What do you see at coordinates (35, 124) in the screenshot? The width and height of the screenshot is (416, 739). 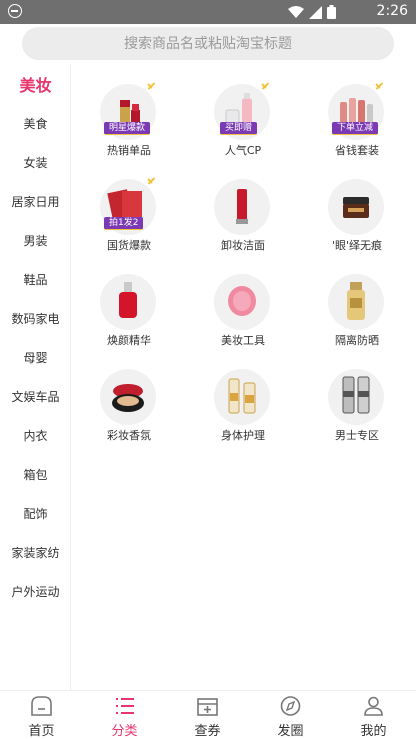 I see `sidebar-item-food: 美食` at bounding box center [35, 124].